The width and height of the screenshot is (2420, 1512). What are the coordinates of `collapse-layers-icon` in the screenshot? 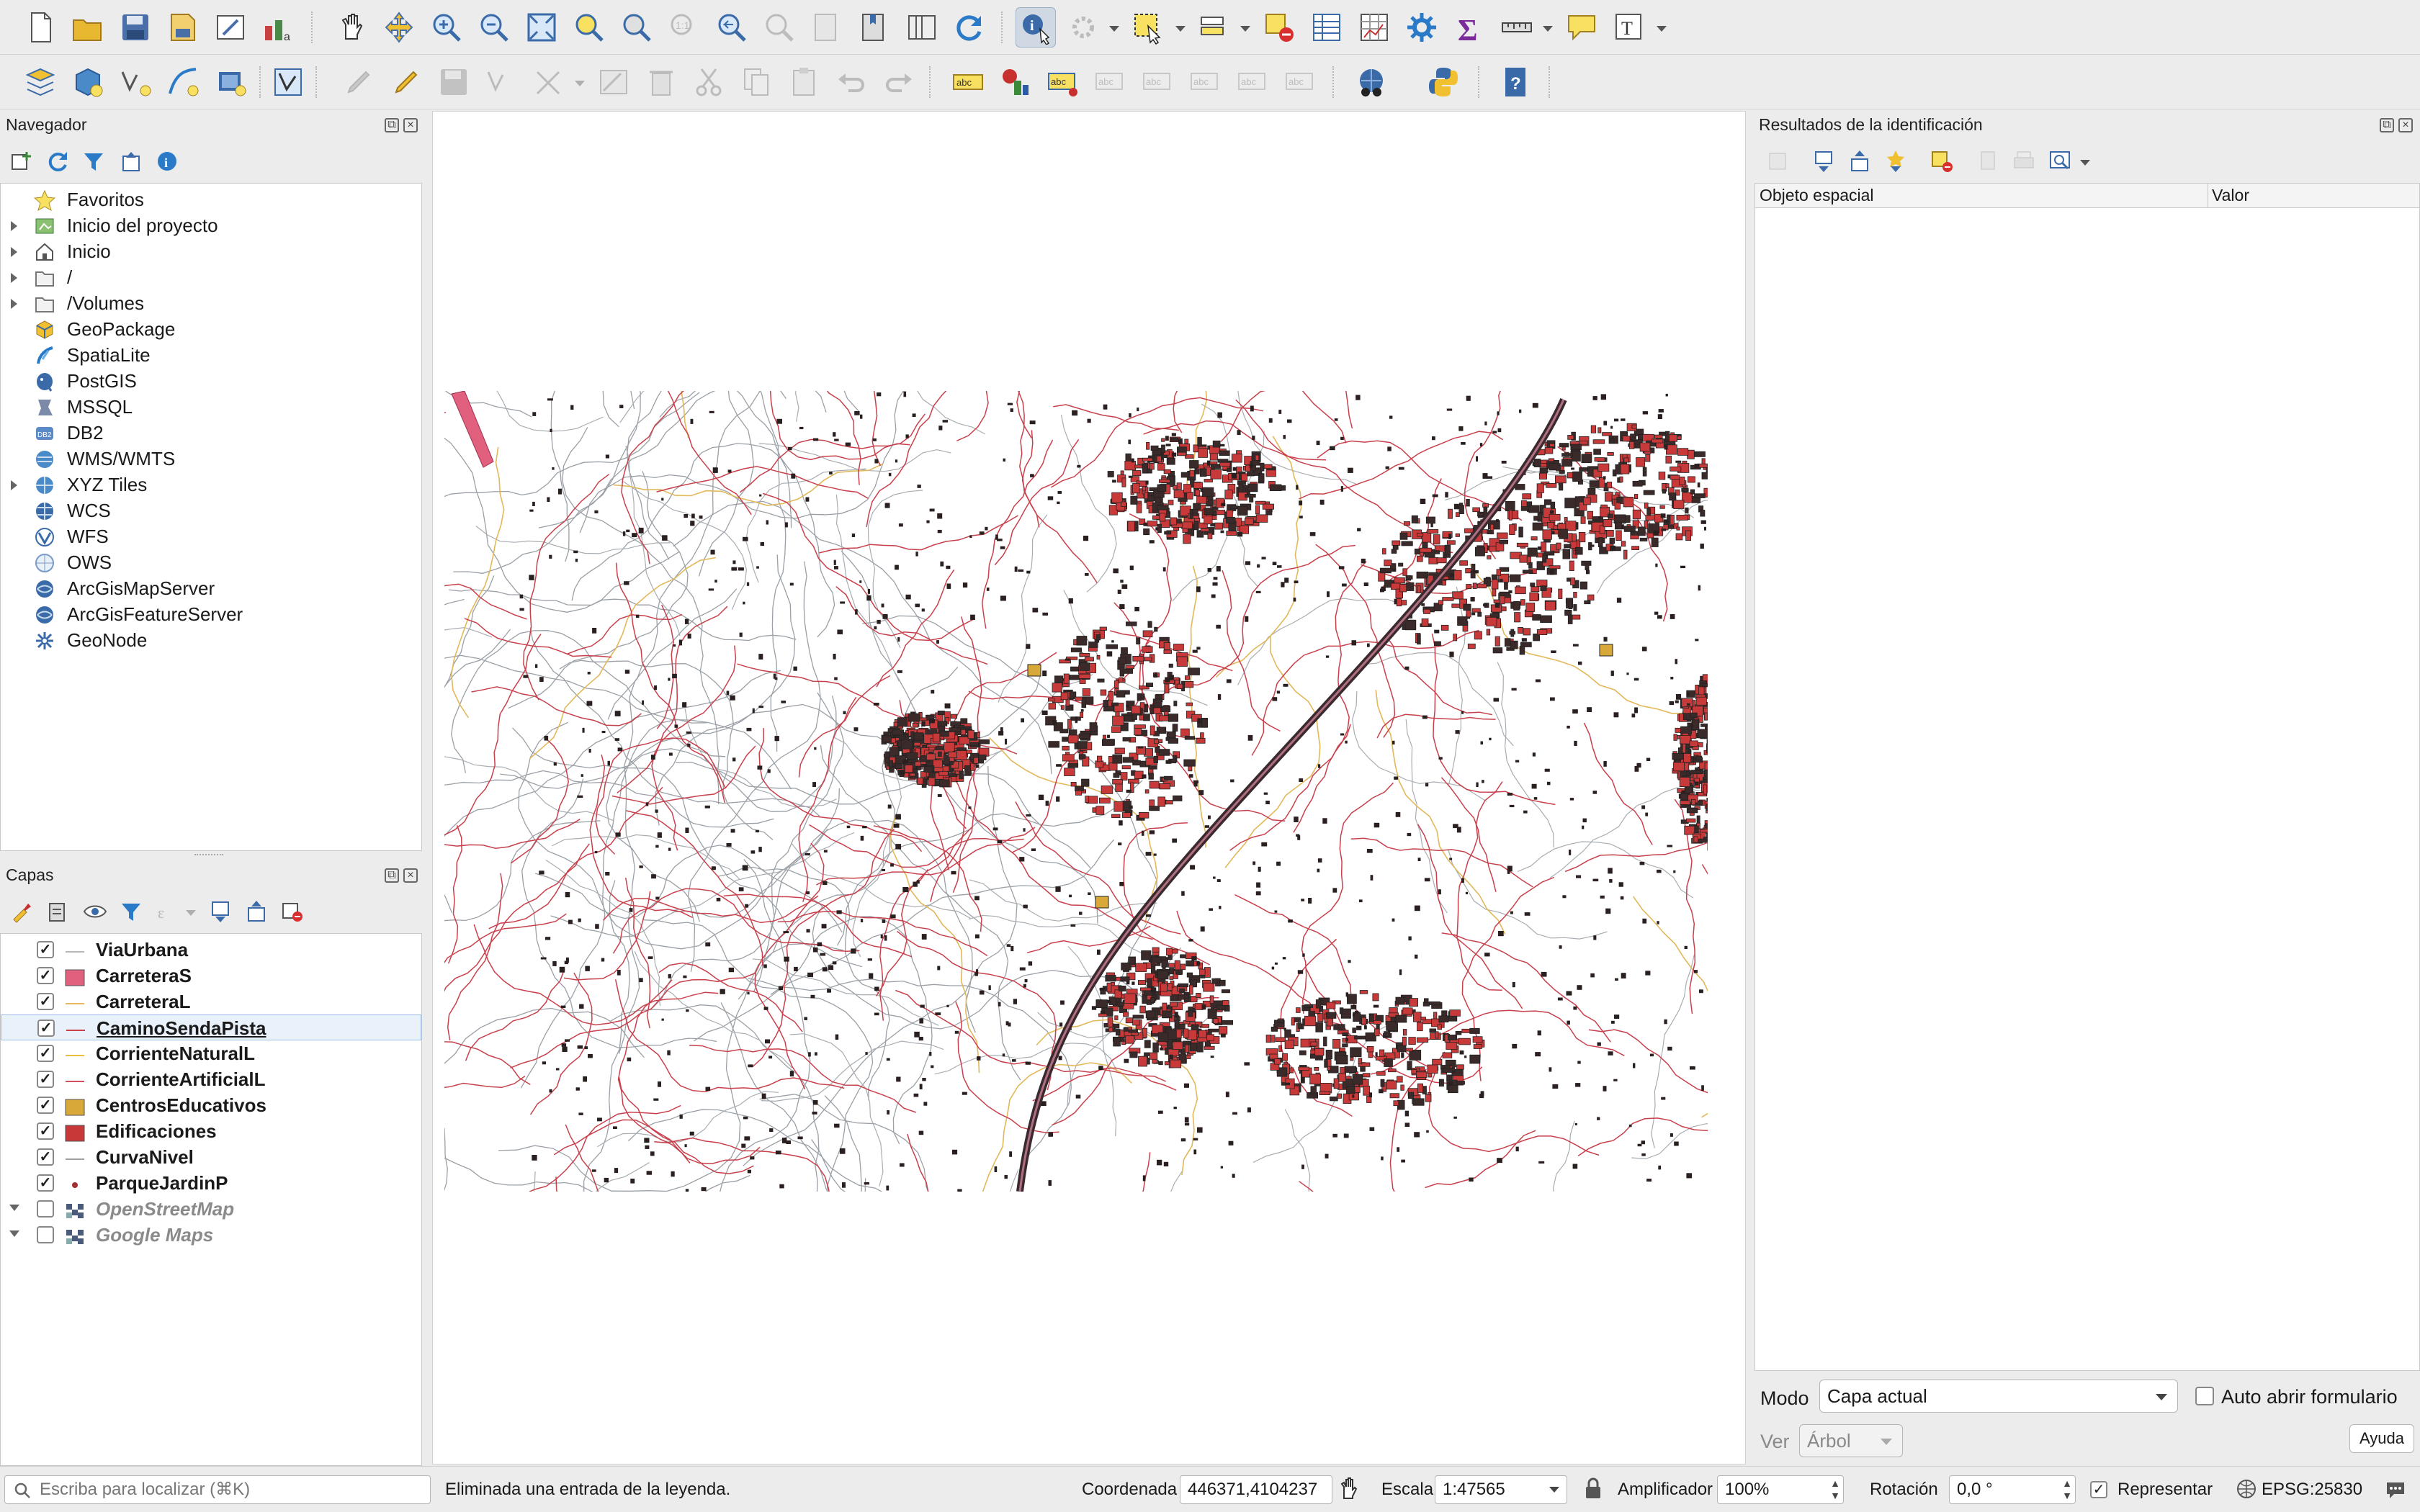 It's located at (256, 911).